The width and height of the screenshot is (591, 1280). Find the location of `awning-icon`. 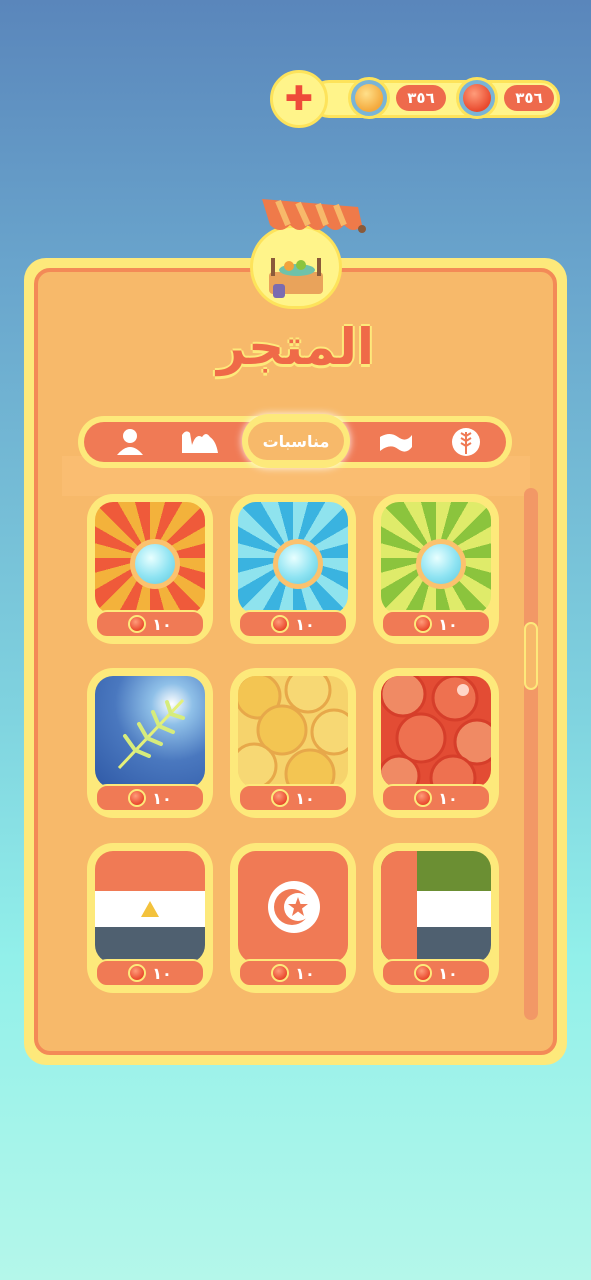

awning-icon is located at coordinates (314, 216).